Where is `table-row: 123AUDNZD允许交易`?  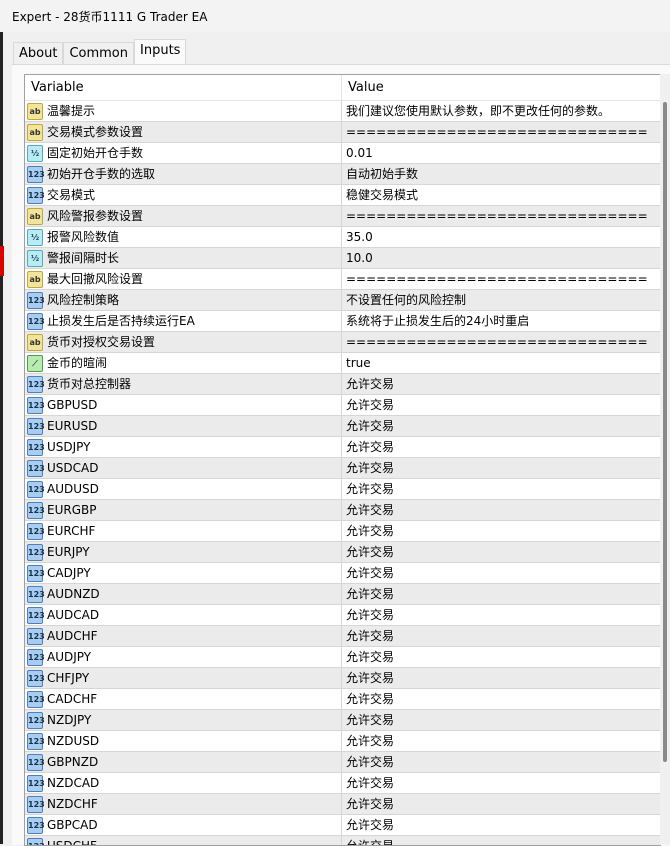
table-row: 123AUDNZD允许交易 is located at coordinates (343, 594).